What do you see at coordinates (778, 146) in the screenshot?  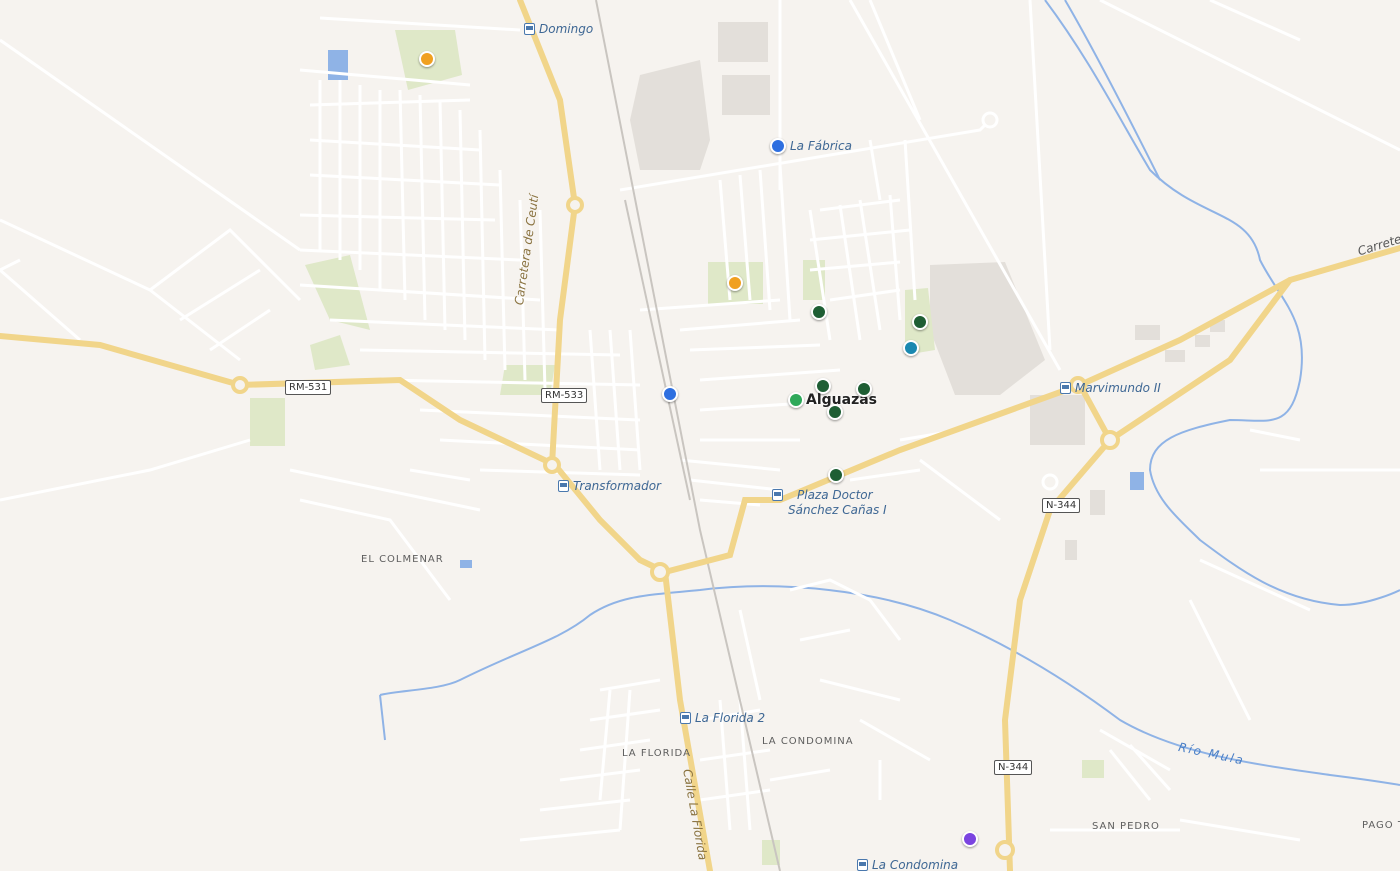 I see `poi-marker-blue-la-fabrica` at bounding box center [778, 146].